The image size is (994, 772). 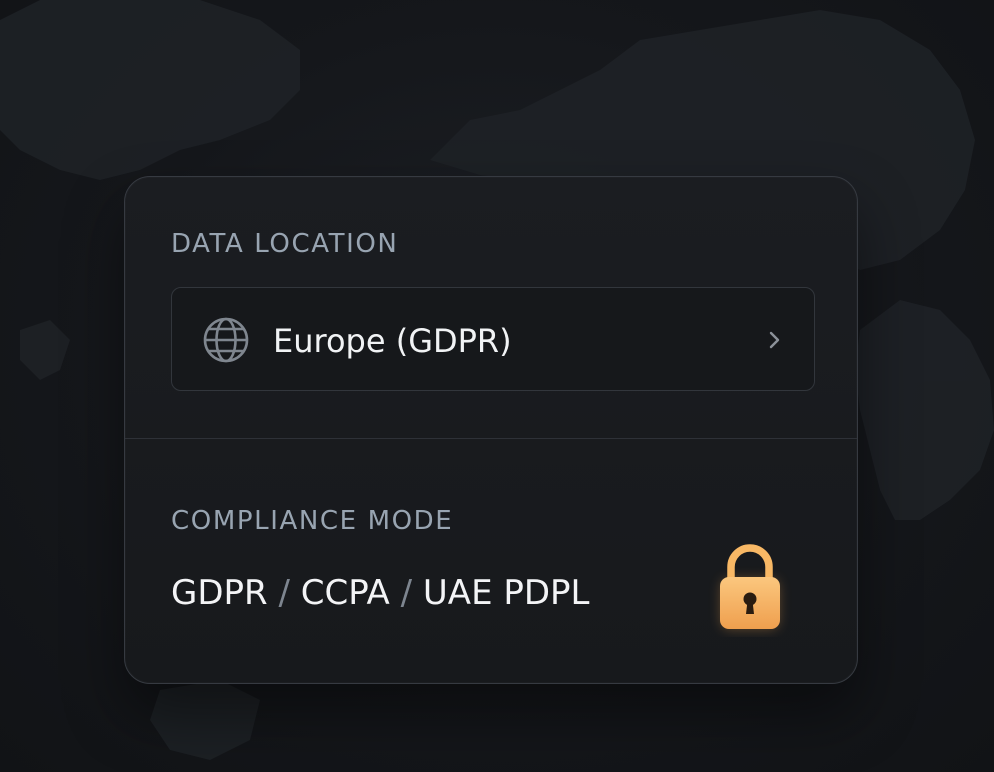 What do you see at coordinates (219, 593) in the screenshot?
I see `compliance-mode-item: GDPR` at bounding box center [219, 593].